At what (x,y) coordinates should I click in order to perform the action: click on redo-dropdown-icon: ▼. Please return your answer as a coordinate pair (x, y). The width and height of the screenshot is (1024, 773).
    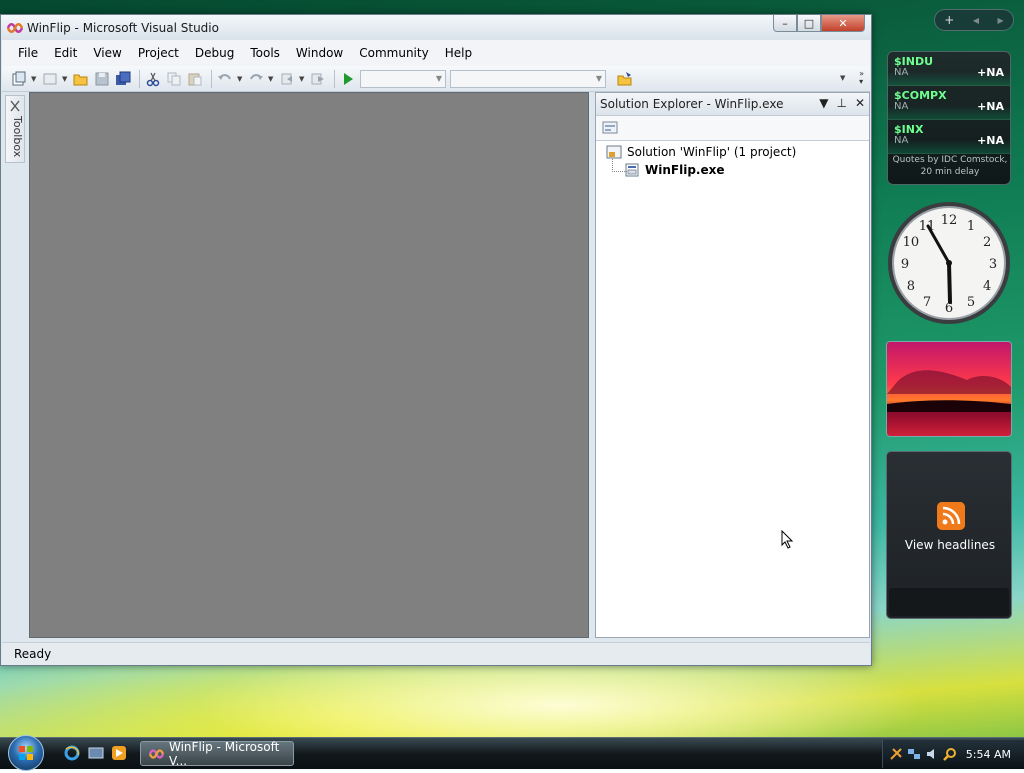
    Looking at the image, I should click on (271, 79).